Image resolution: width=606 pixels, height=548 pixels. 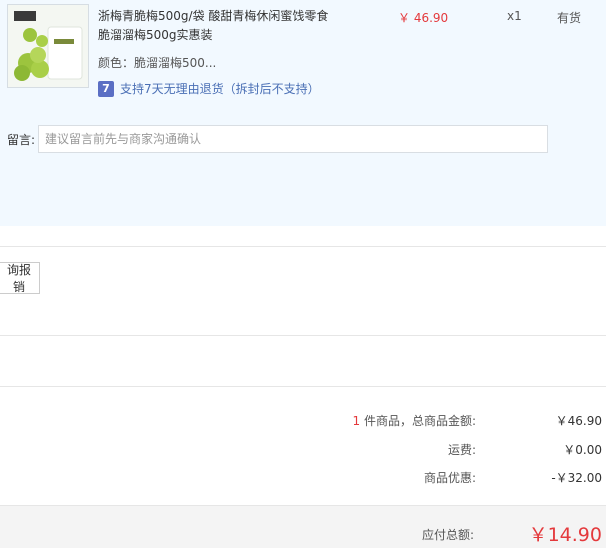 What do you see at coordinates (303, 526) in the screenshot?
I see `payable-total-bar: 应付总额: ￥14.90` at bounding box center [303, 526].